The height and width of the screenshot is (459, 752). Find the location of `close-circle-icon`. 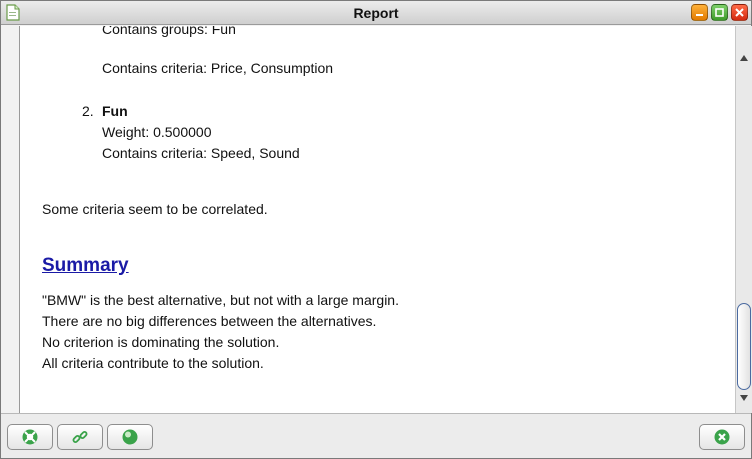

close-circle-icon is located at coordinates (722, 437).